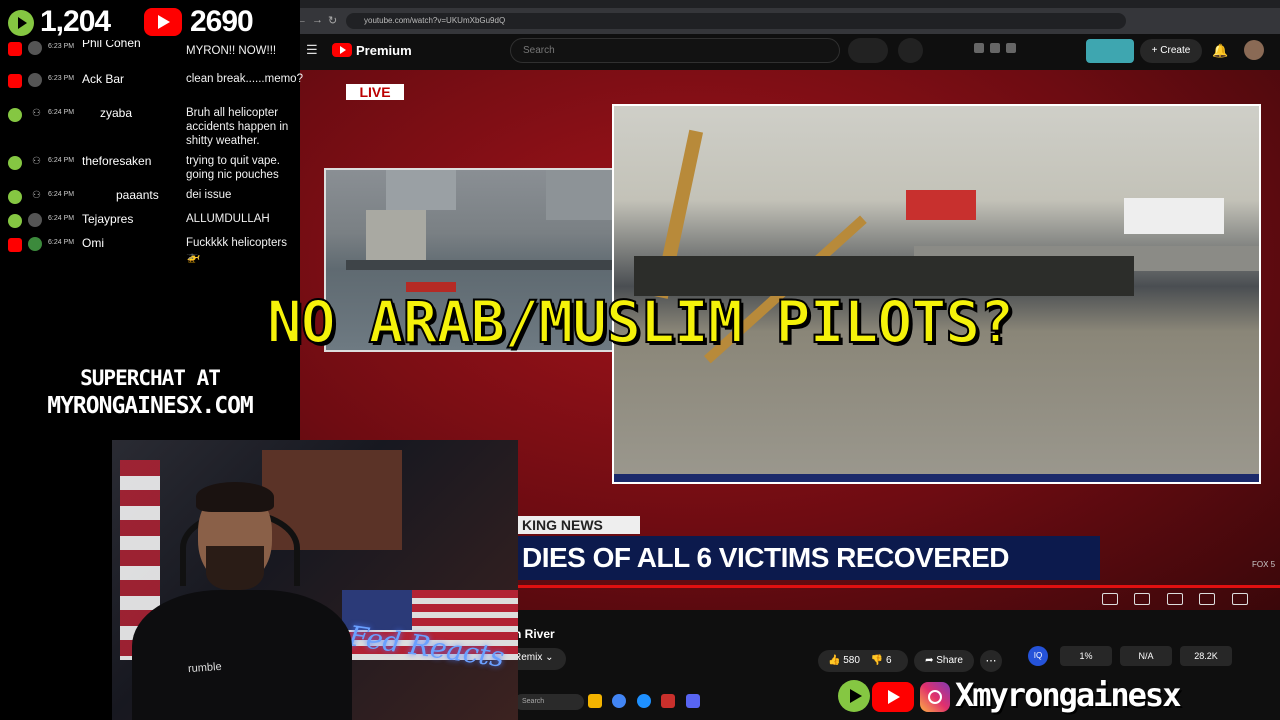 The height and width of the screenshot is (720, 1280). Describe the element at coordinates (317, 20) in the screenshot. I see `forward-icon: →` at that location.